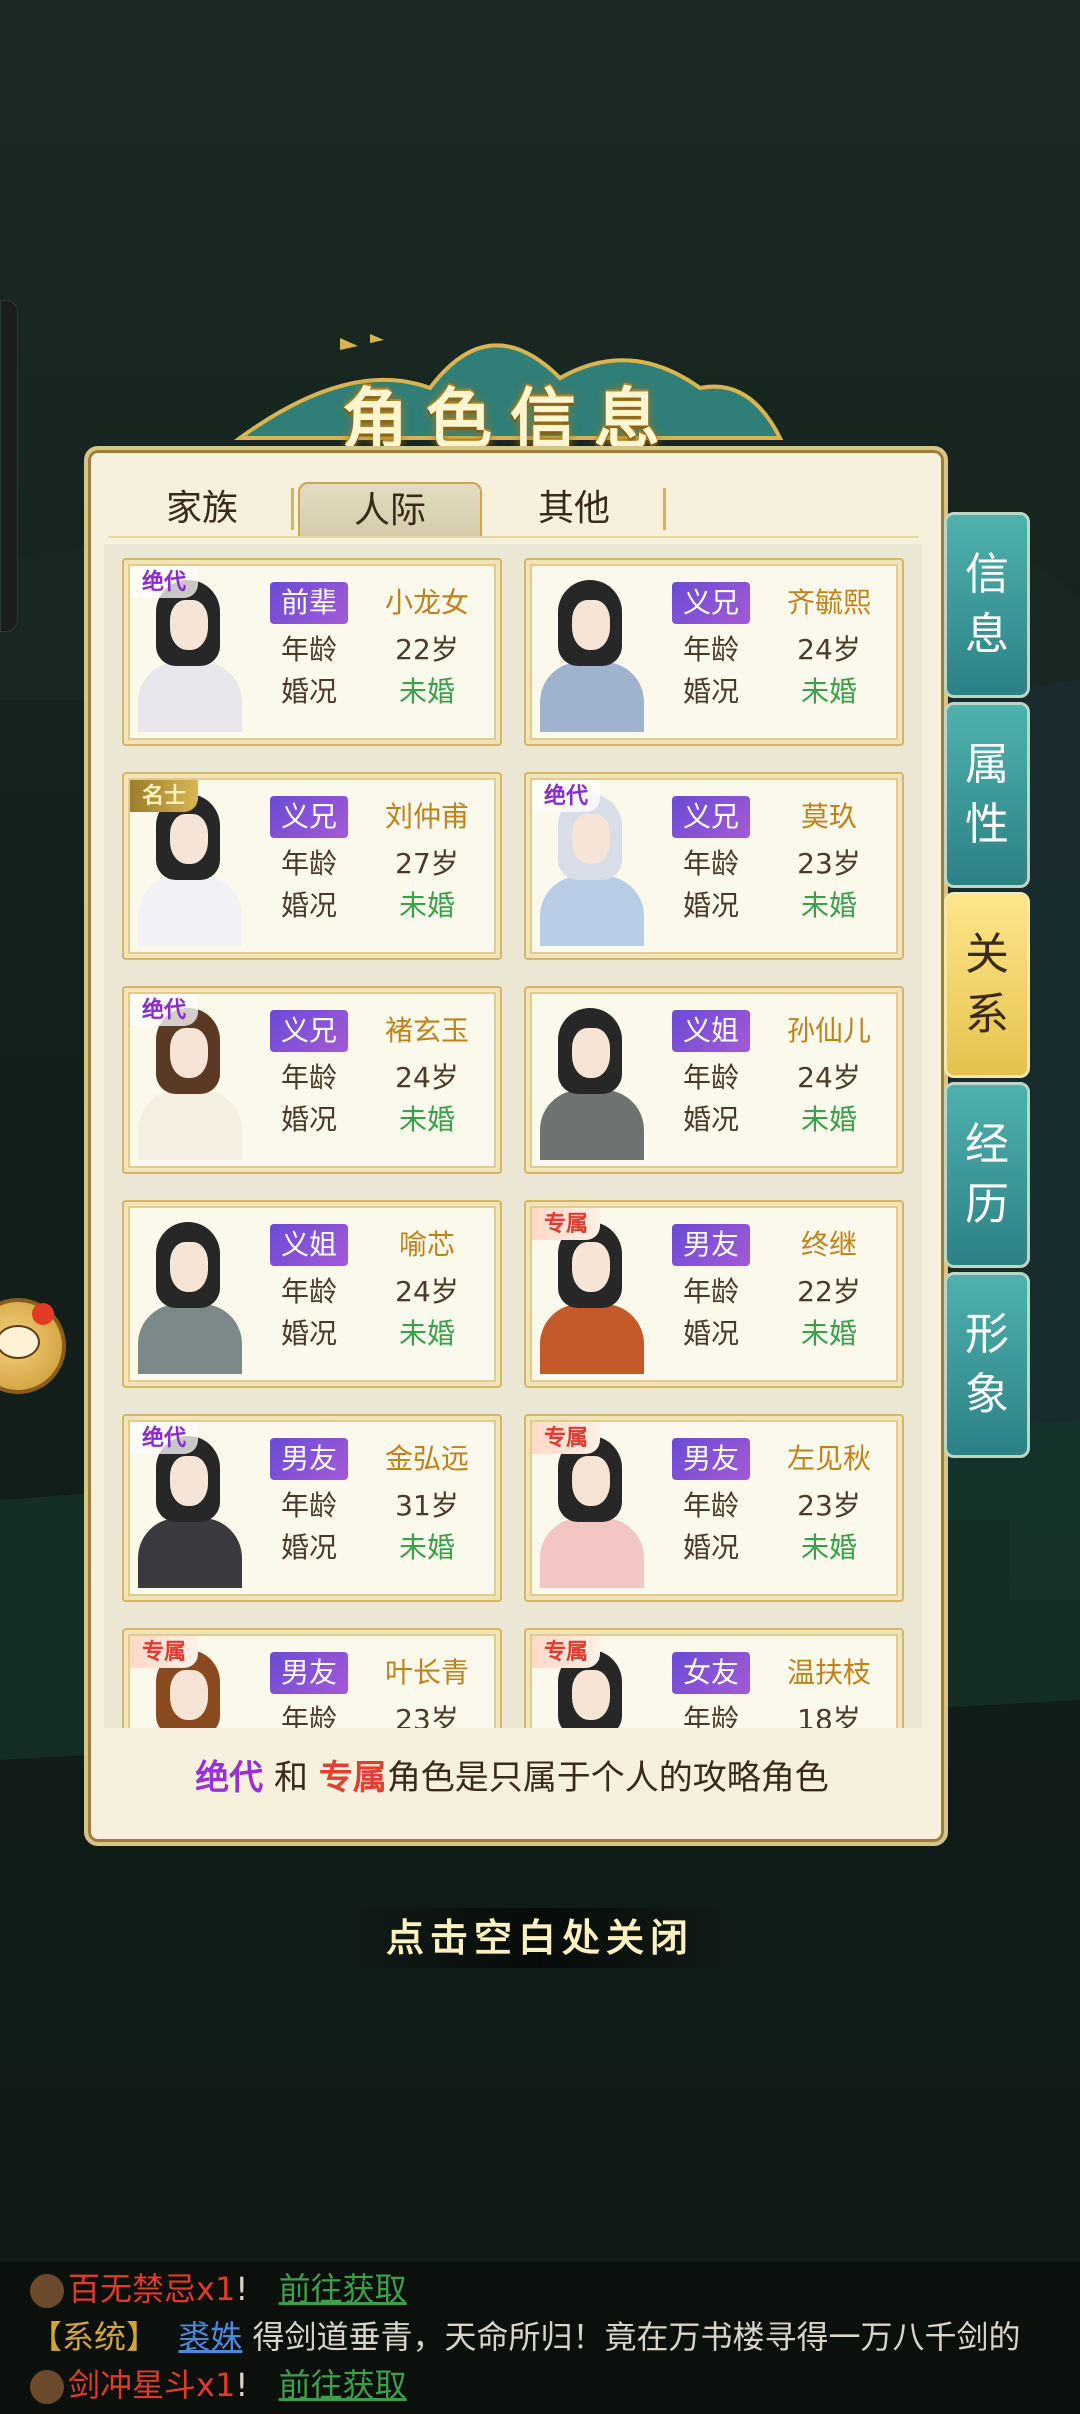  I want to click on item-name: 百无禁忌x1, so click(152, 2289).